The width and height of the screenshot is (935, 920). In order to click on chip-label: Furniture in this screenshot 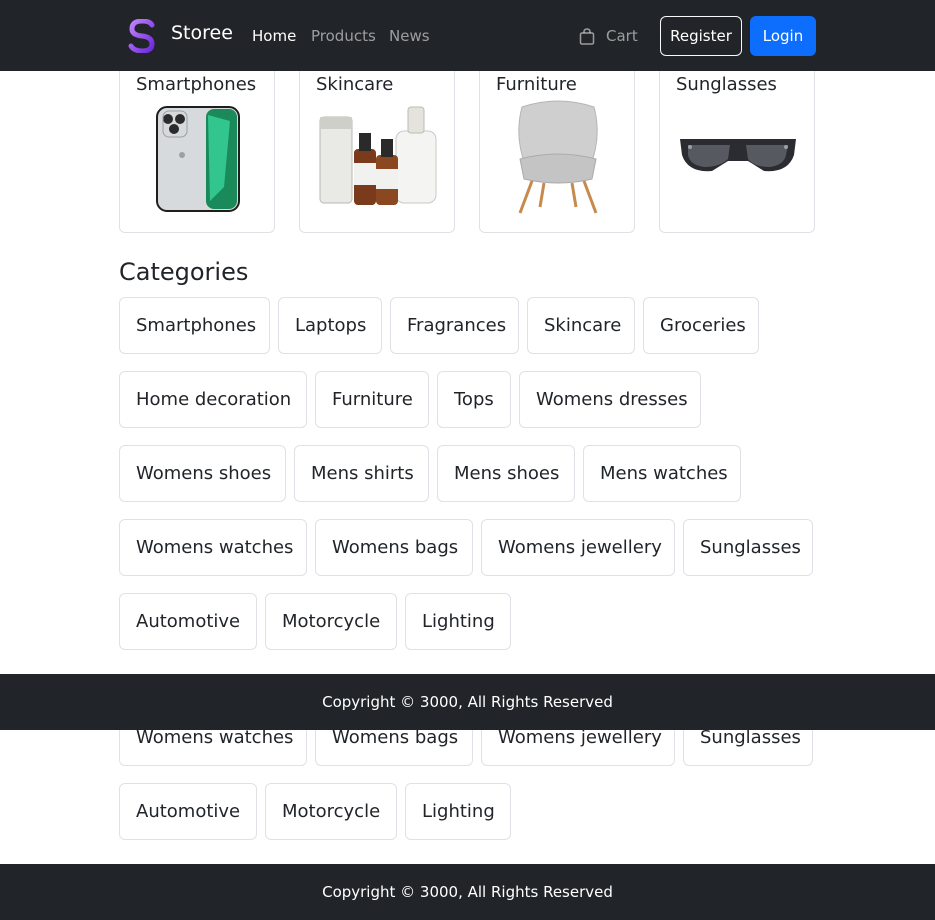, I will do `click(372, 399)`.